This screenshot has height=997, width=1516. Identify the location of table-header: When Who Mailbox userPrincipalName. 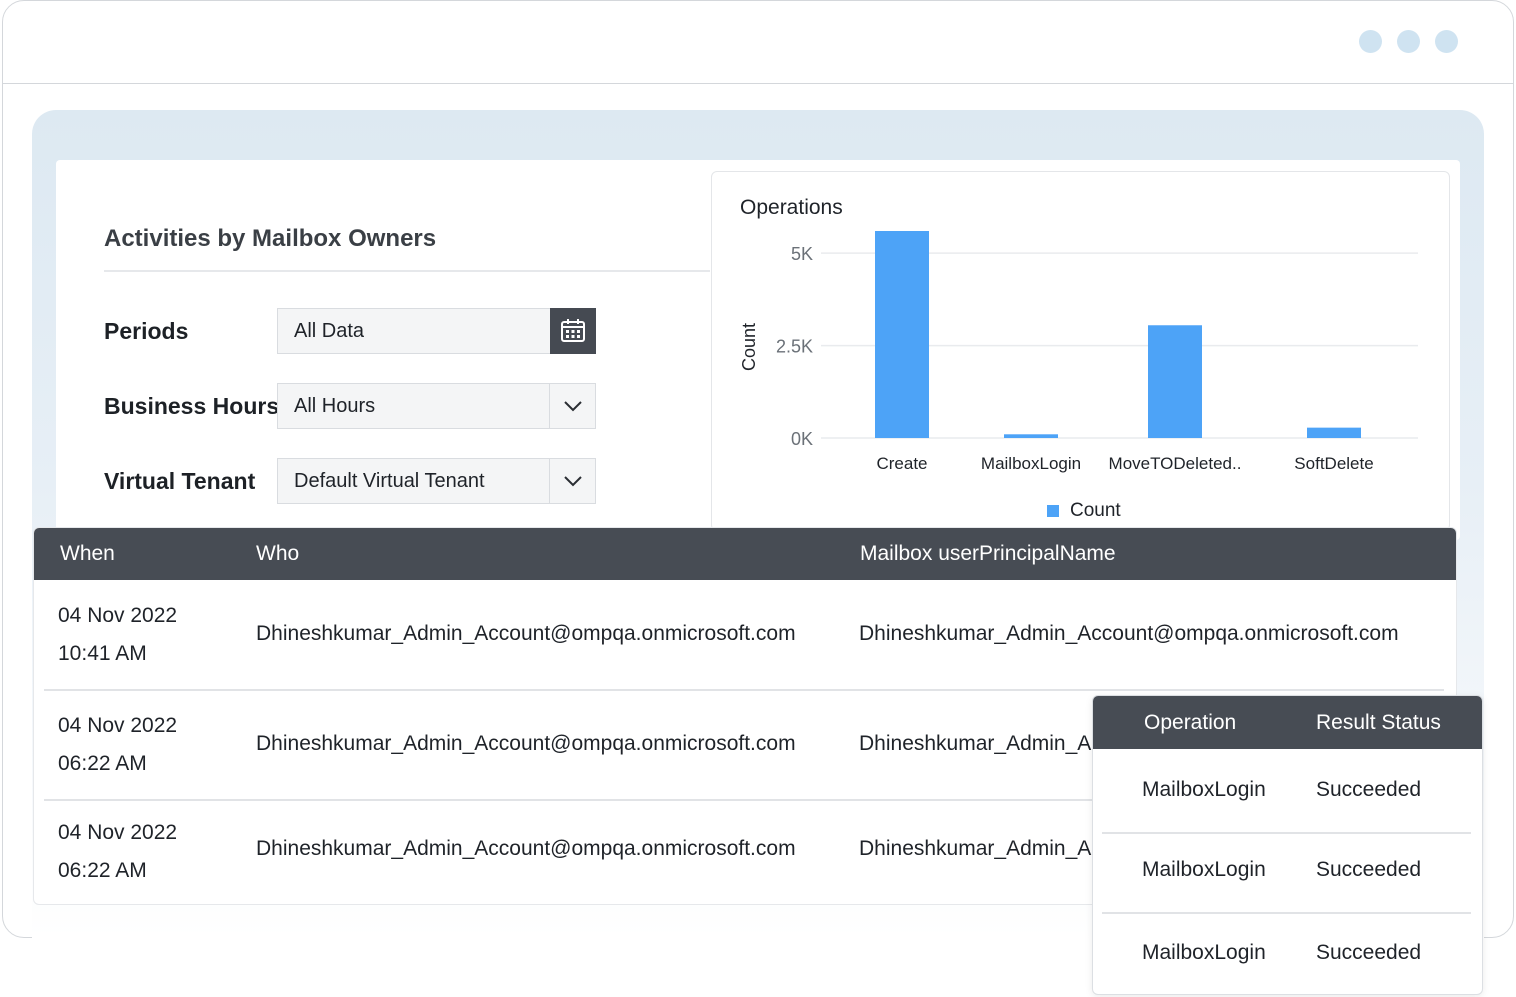
(745, 554).